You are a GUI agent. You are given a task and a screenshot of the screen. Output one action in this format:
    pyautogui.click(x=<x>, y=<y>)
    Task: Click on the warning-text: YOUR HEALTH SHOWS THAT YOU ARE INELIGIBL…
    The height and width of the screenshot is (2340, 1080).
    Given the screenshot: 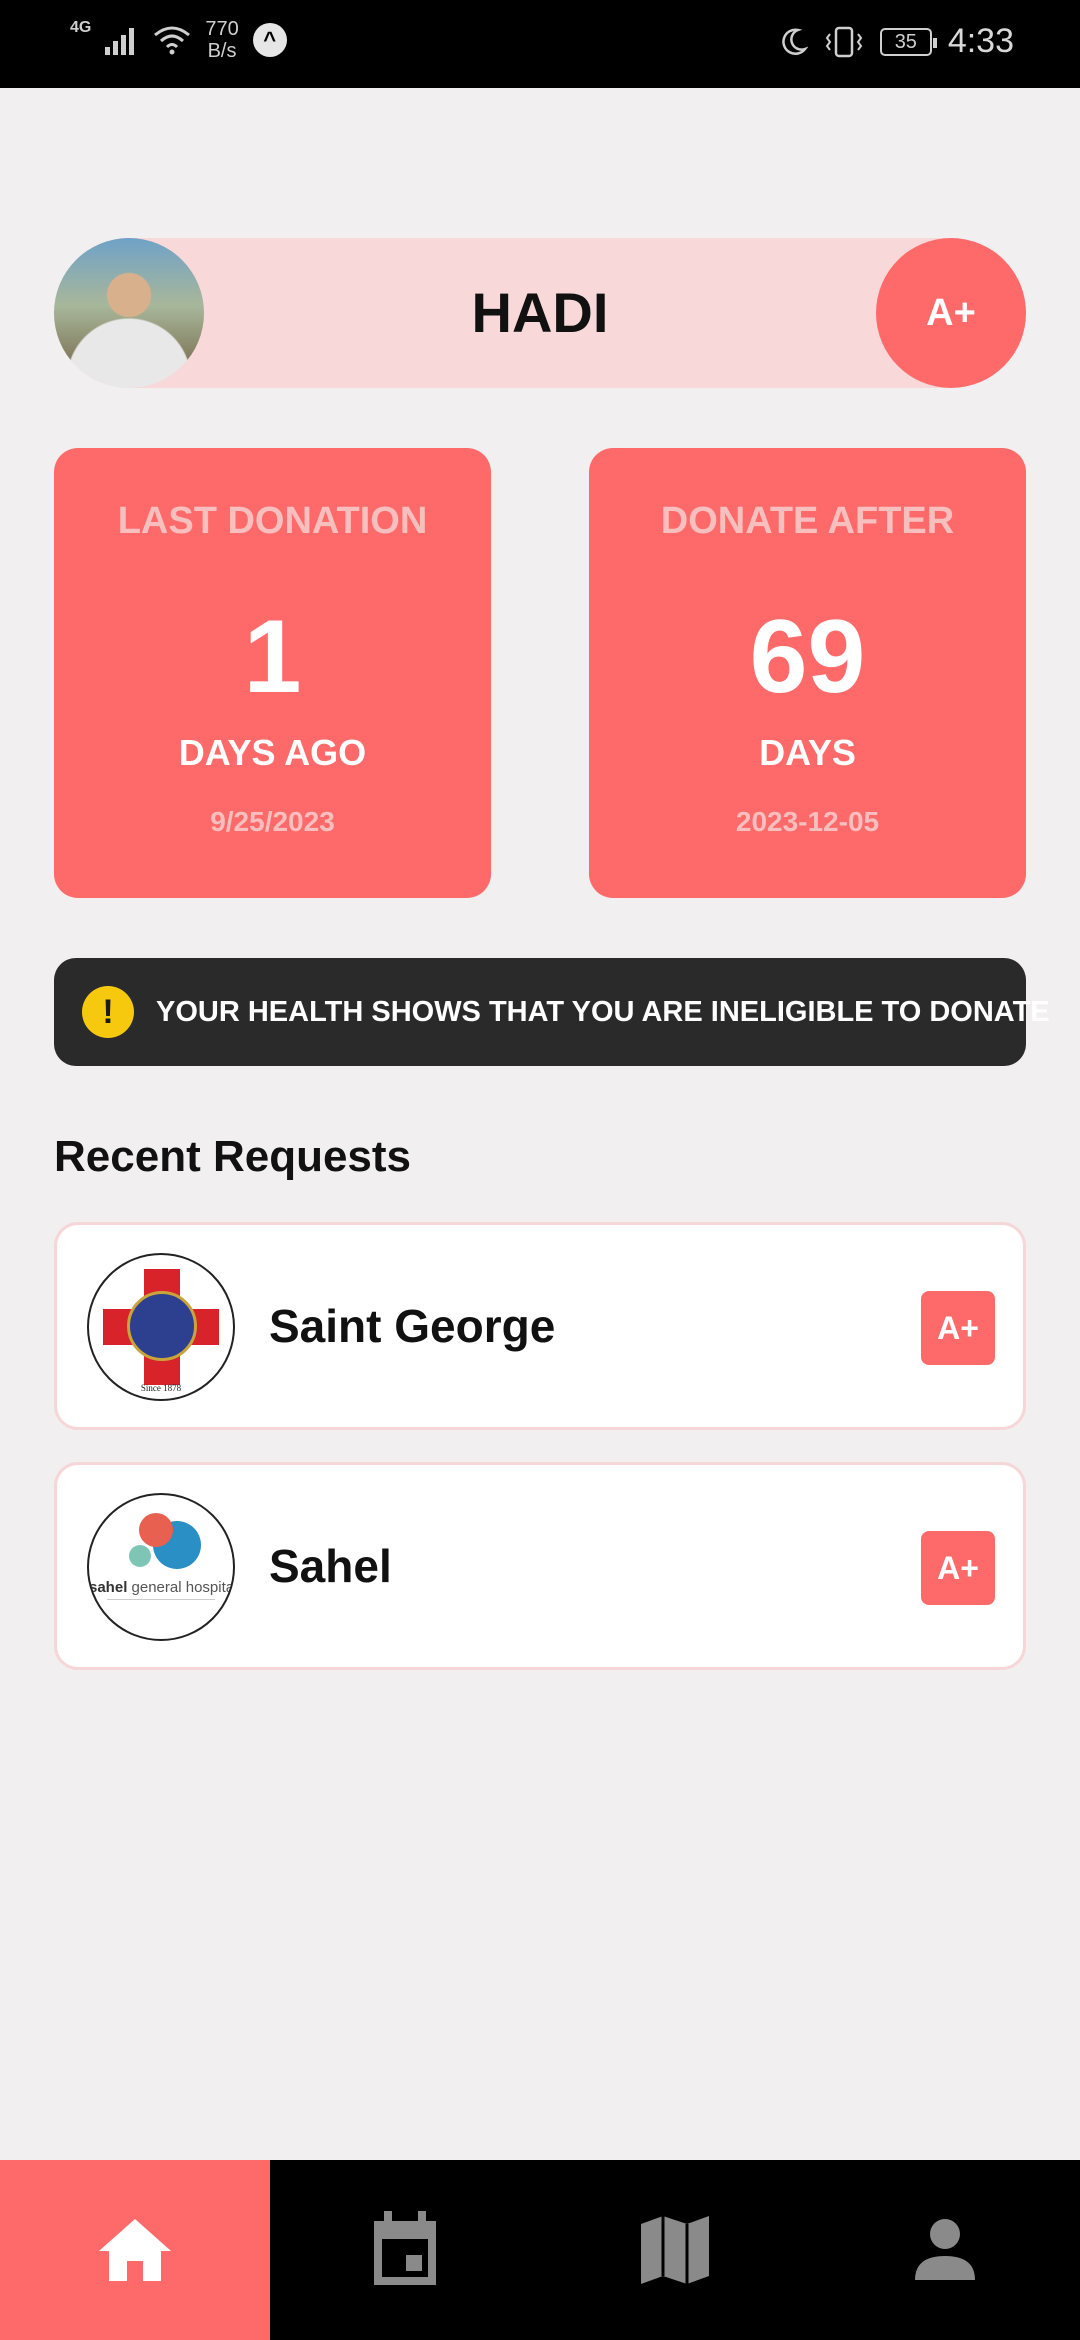 What is the action you would take?
    pyautogui.click(x=603, y=1011)
    